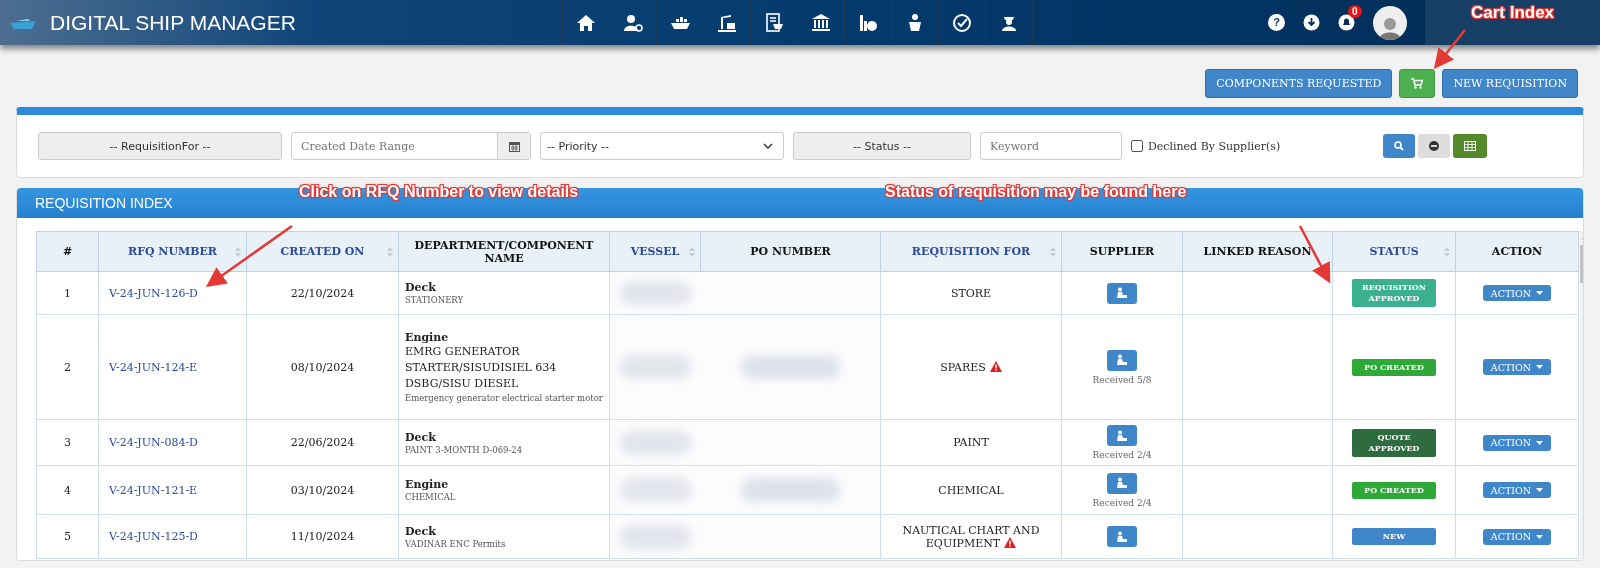  What do you see at coordinates (1394, 442) in the screenshot?
I see `status-badge: QUOTE APPROVED` at bounding box center [1394, 442].